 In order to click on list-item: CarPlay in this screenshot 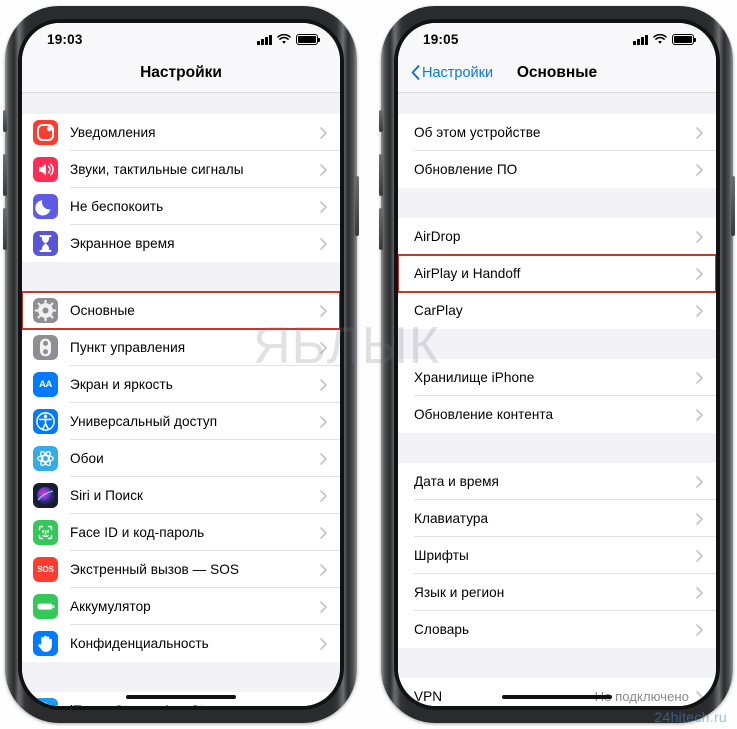, I will do `click(557, 310)`.